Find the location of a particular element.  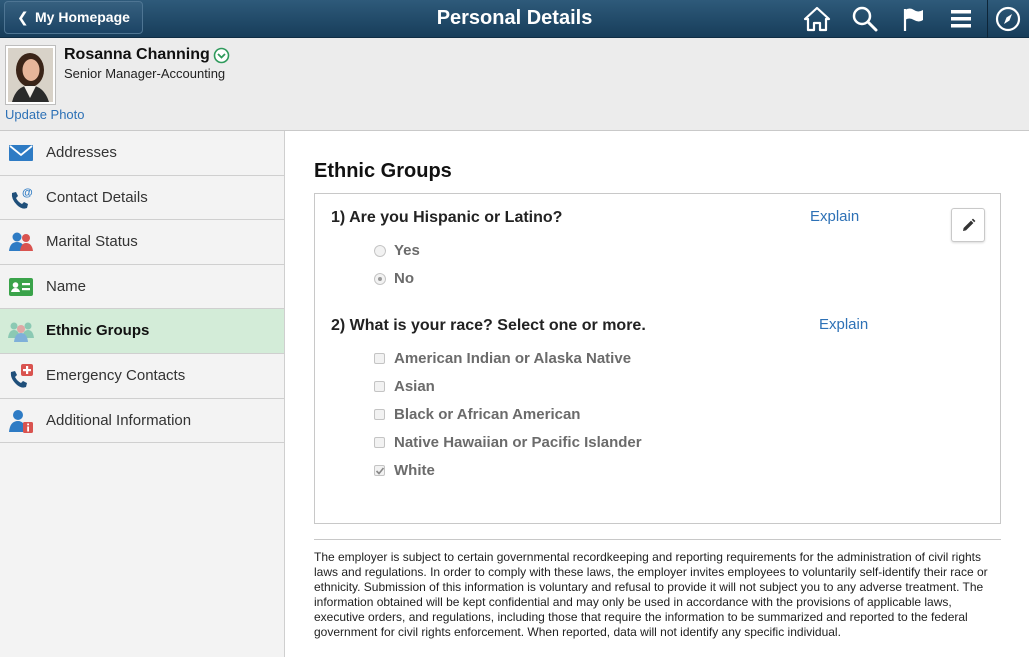

update-photo-link: Update Photo is located at coordinates (45, 114).